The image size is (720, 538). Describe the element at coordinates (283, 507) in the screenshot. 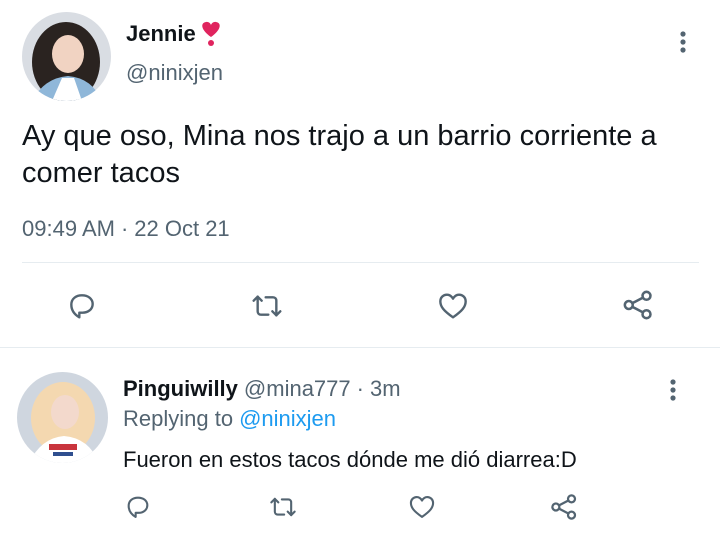

I see `reply-retweet-icon` at that location.